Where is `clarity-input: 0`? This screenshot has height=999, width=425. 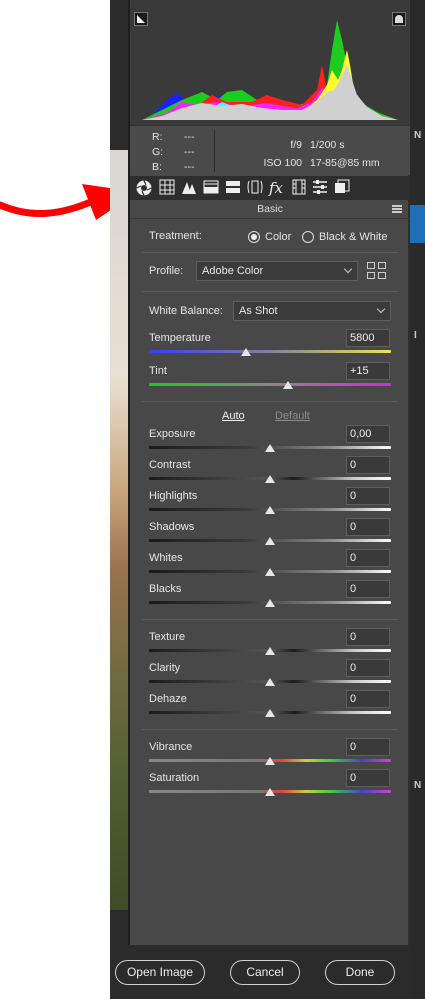
clarity-input: 0 is located at coordinates (368, 668).